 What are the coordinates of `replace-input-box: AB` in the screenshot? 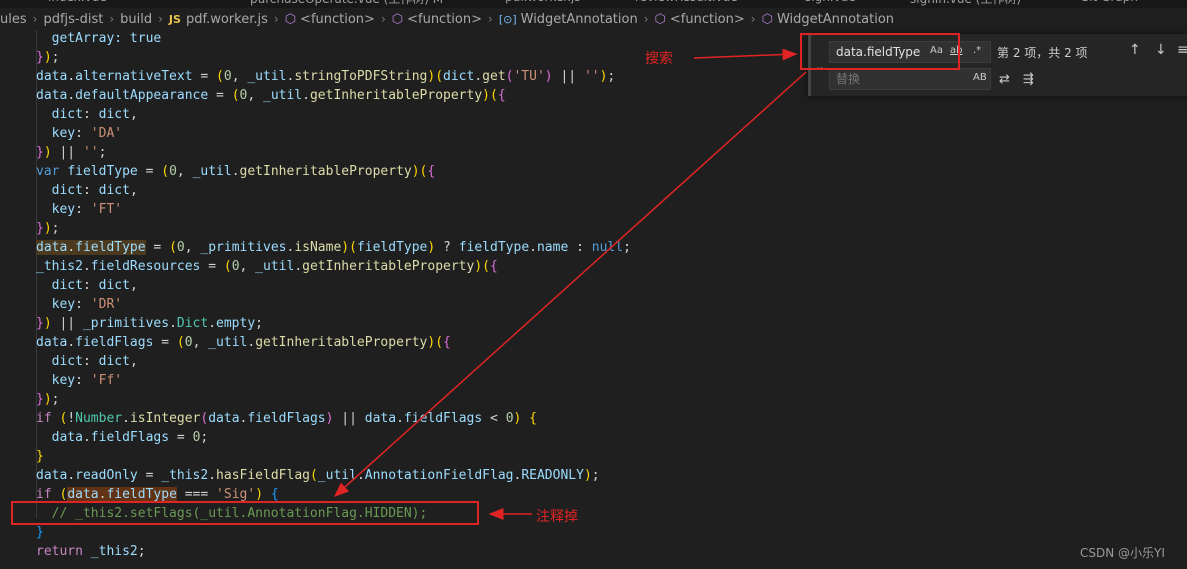 It's located at (910, 79).